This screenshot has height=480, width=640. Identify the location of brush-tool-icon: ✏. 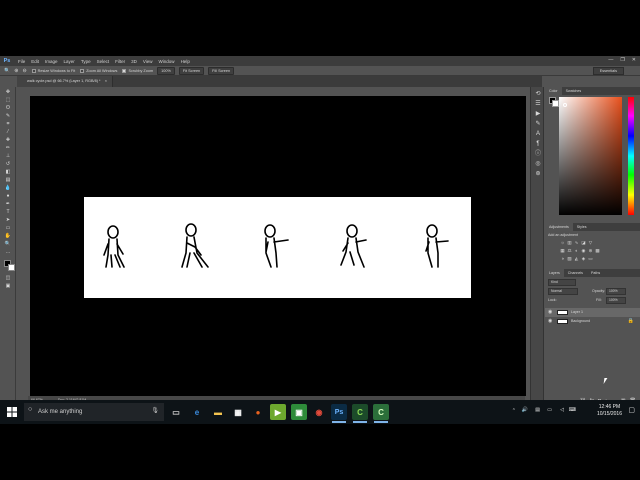
(8, 148).